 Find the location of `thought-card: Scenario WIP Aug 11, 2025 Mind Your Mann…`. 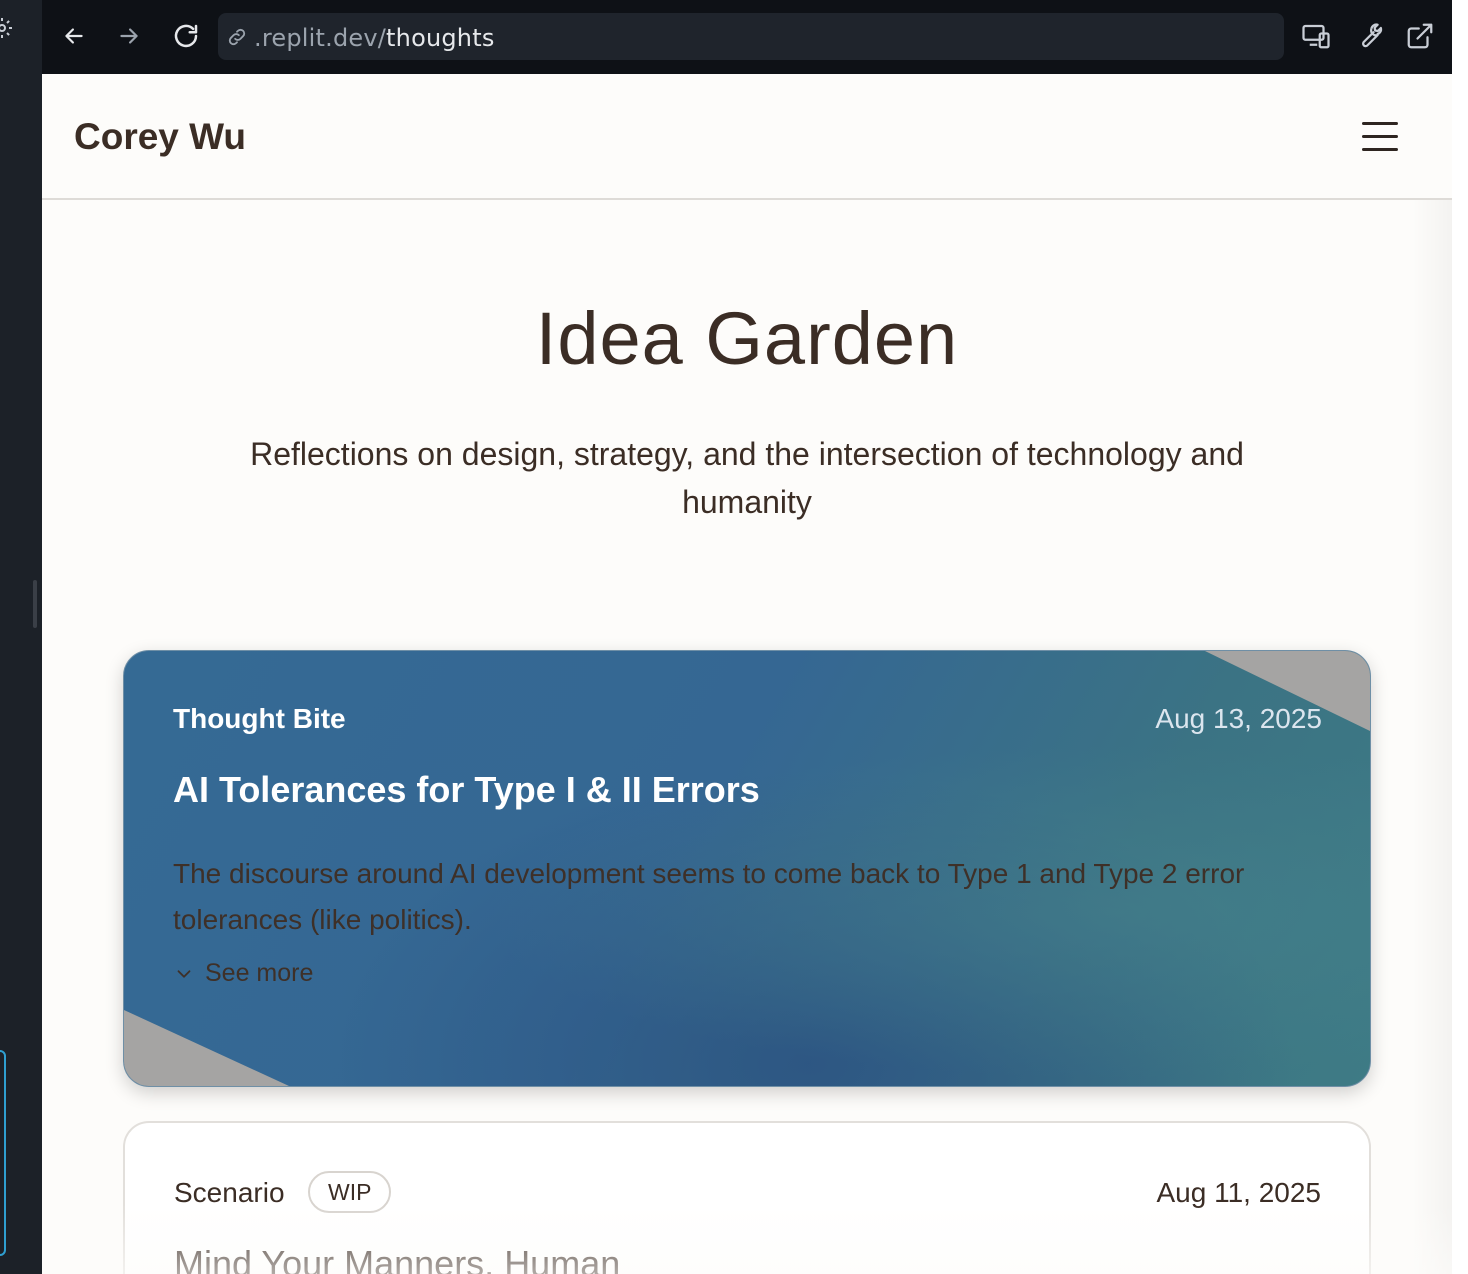

thought-card: Scenario WIP Aug 11, 2025 Mind Your Mann… is located at coordinates (747, 1197).